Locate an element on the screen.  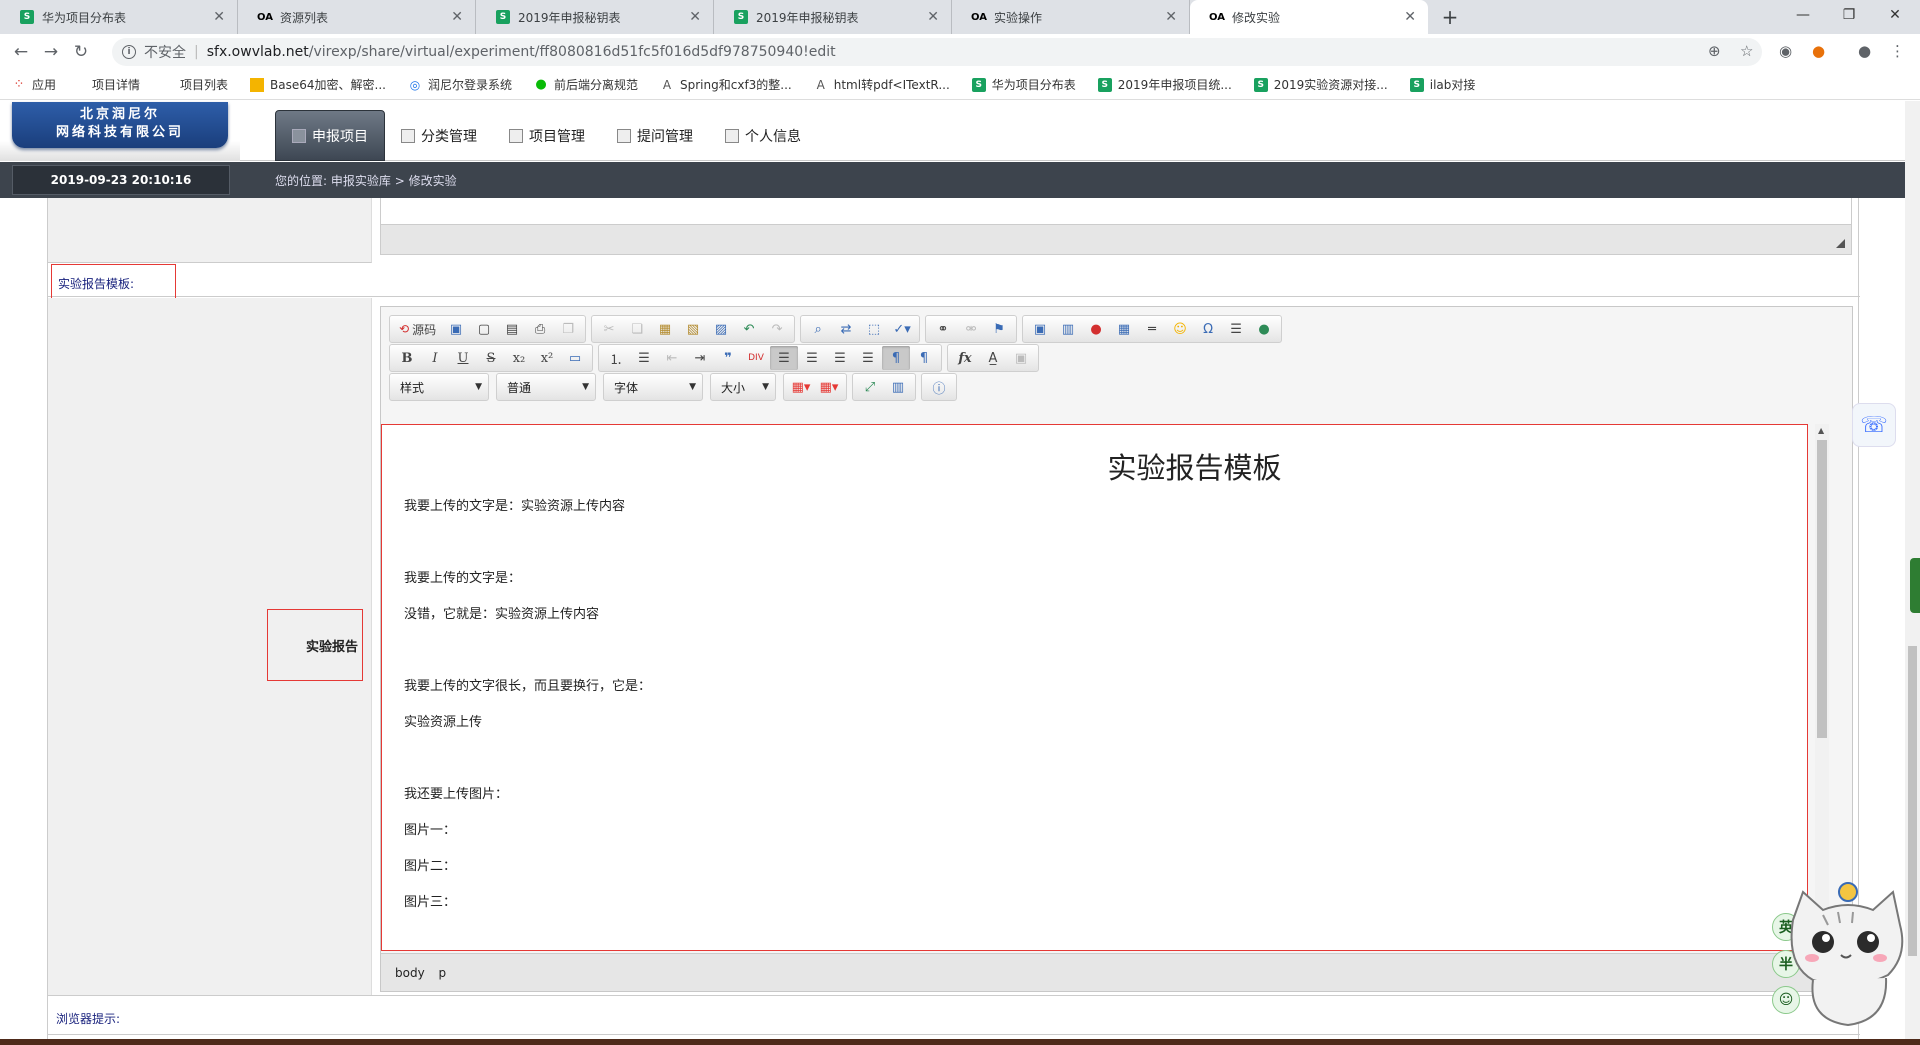
maximize-icon: ⤢ is located at coordinates (870, 387).